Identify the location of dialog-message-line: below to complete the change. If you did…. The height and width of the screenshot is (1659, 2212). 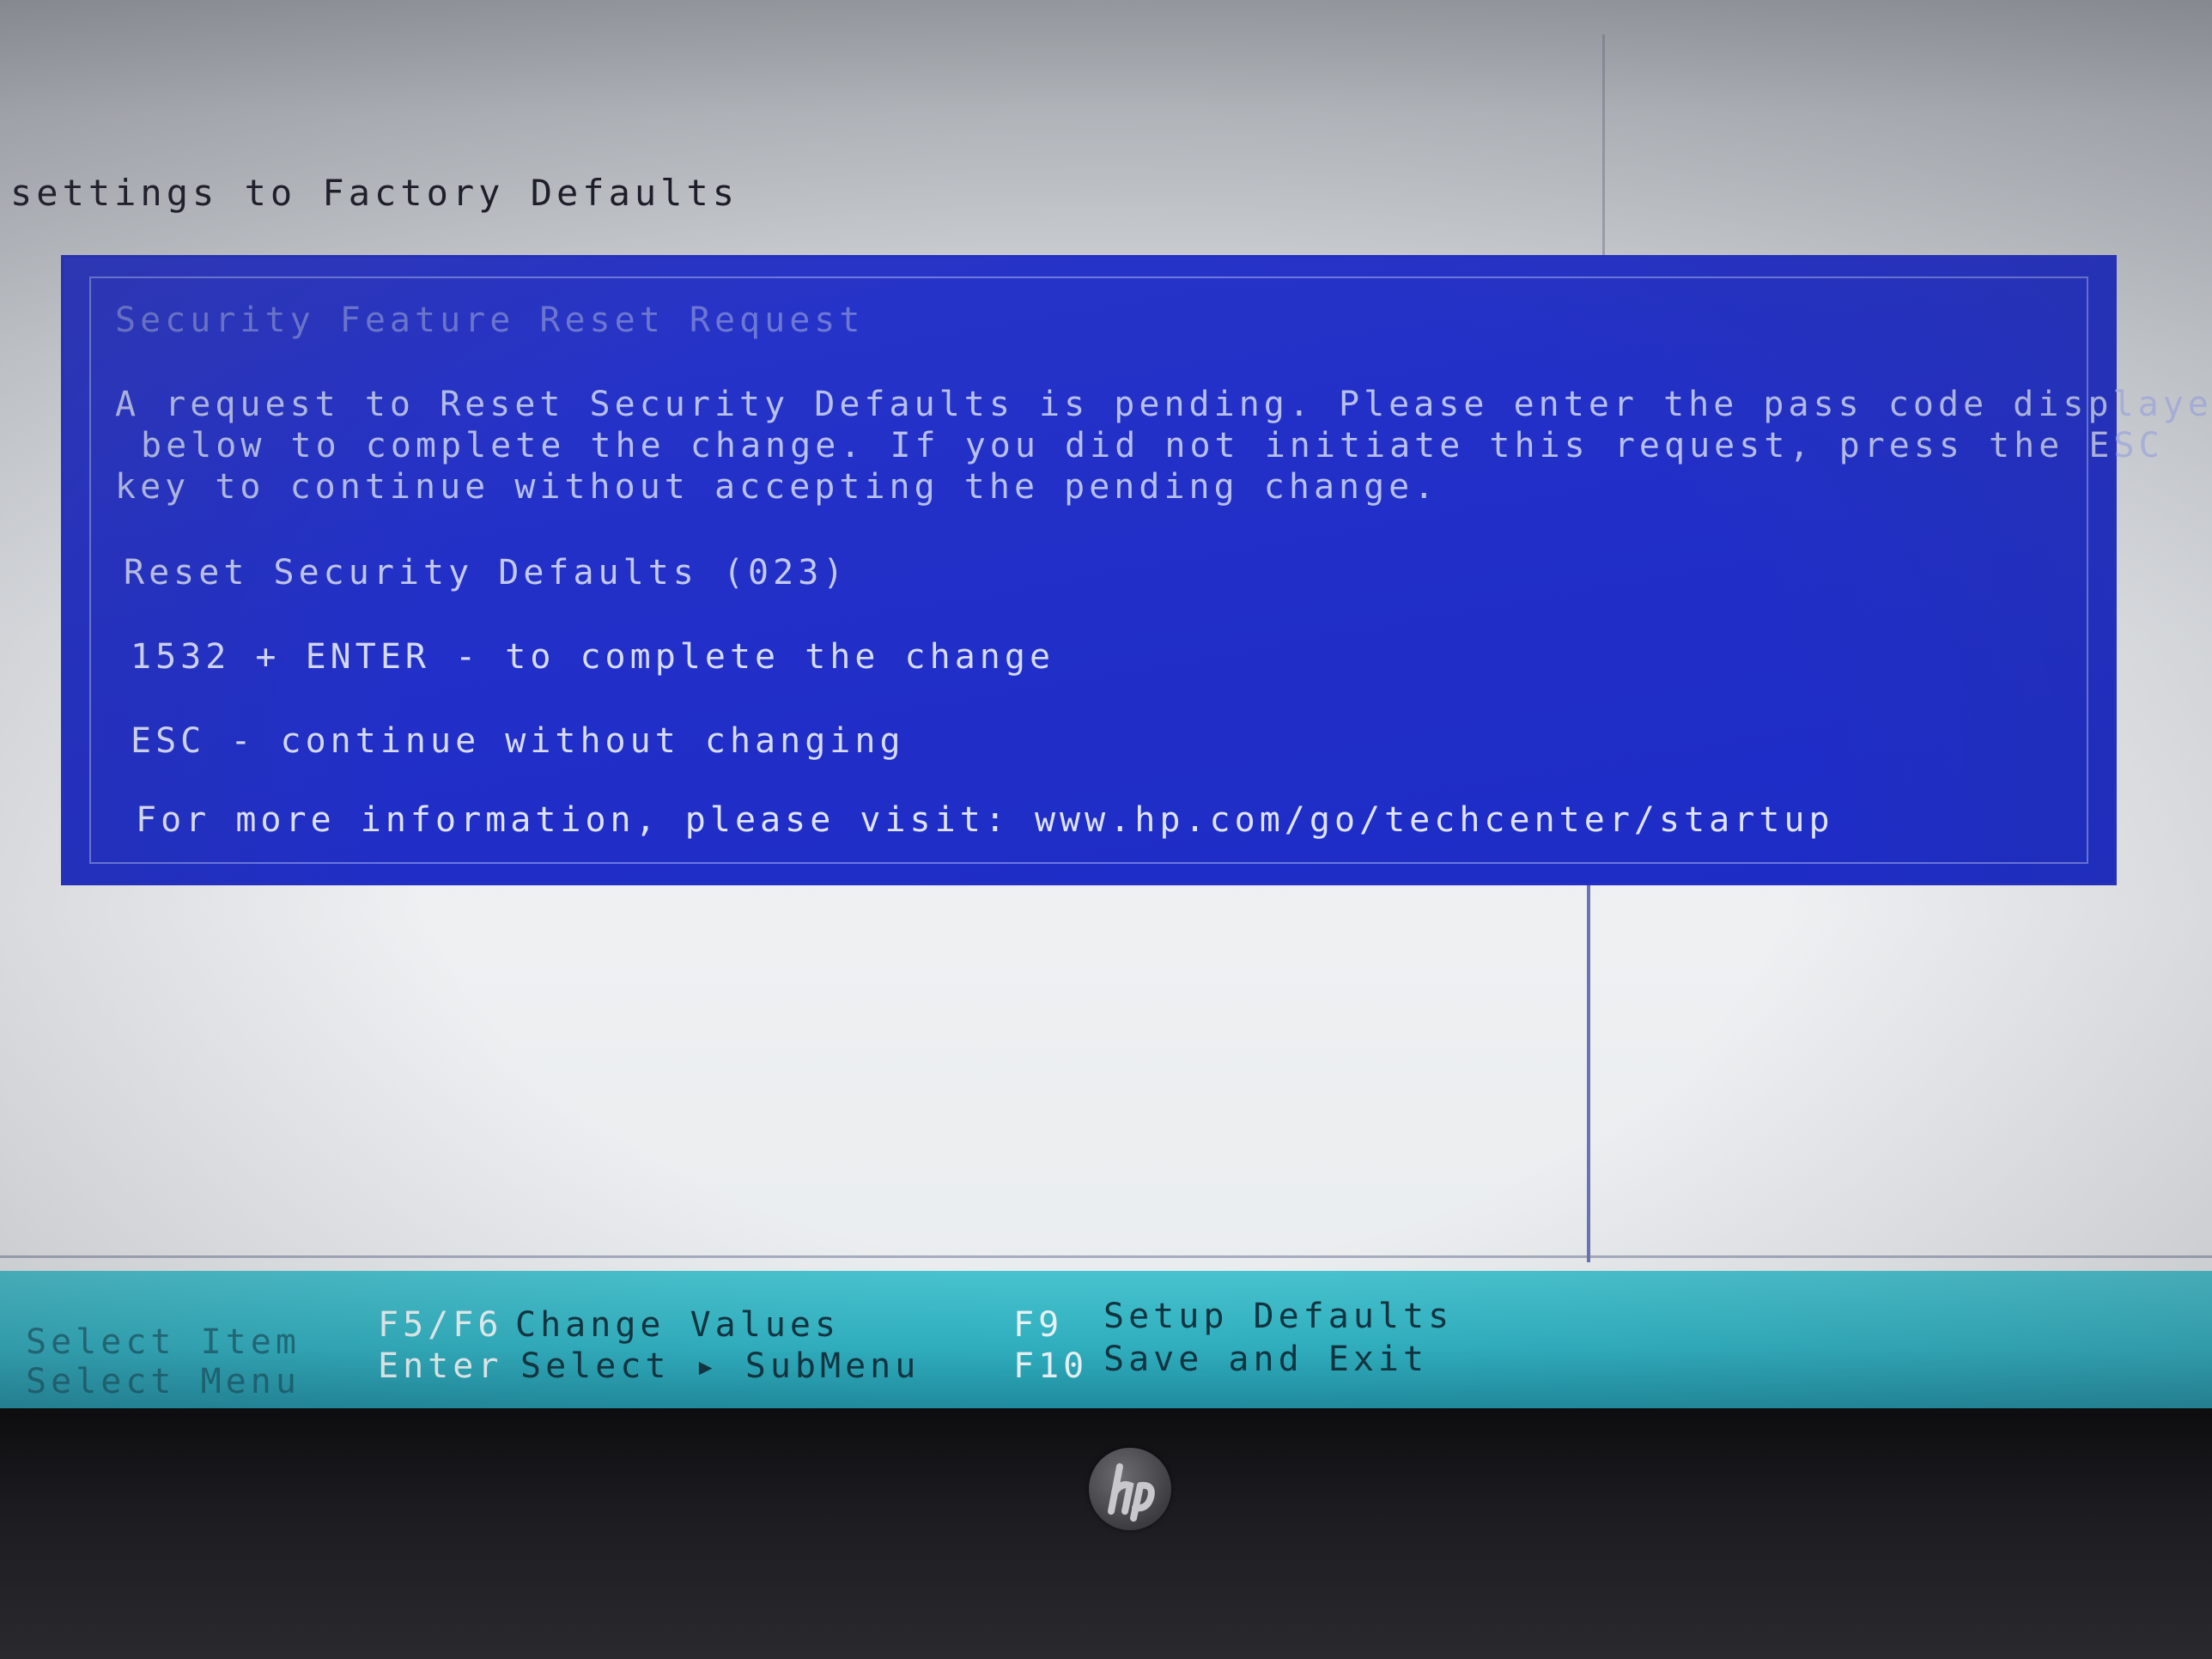
(1152, 445).